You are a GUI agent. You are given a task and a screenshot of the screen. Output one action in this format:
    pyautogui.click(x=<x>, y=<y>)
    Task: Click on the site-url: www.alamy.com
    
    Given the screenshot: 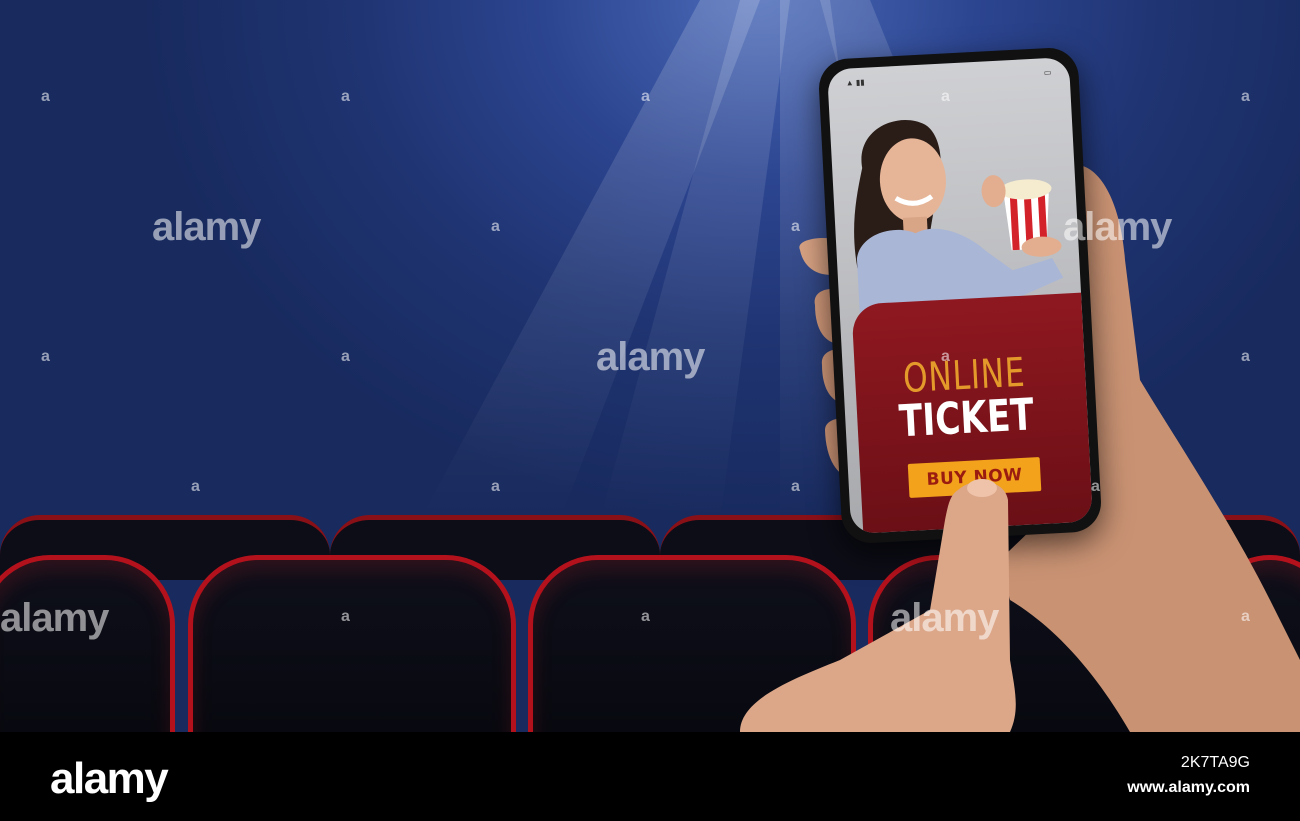 What is the action you would take?
    pyautogui.click(x=1188, y=787)
    